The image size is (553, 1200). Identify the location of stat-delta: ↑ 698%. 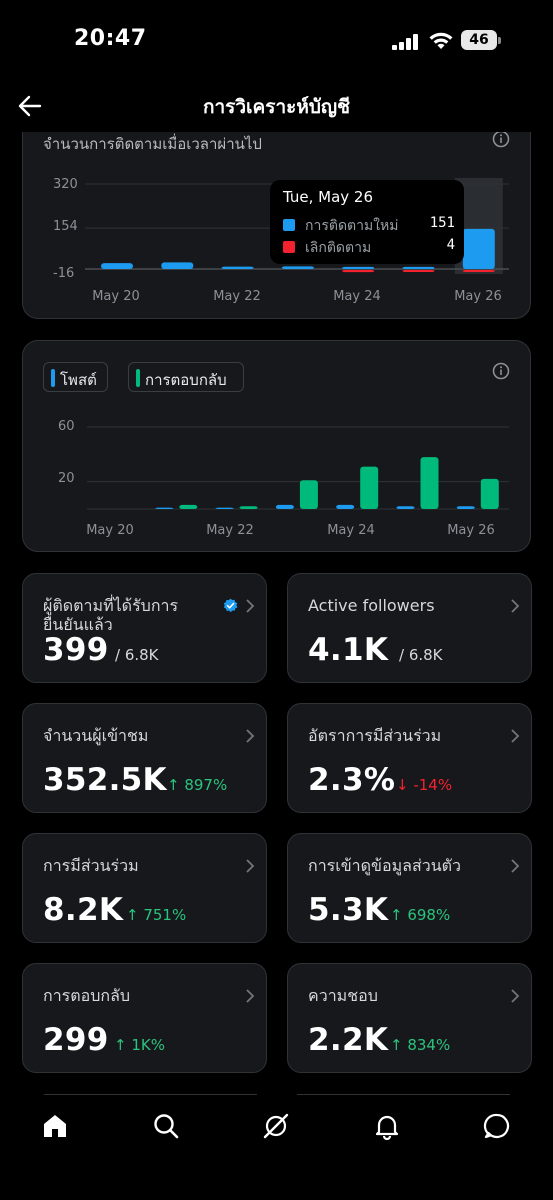
(420, 915).